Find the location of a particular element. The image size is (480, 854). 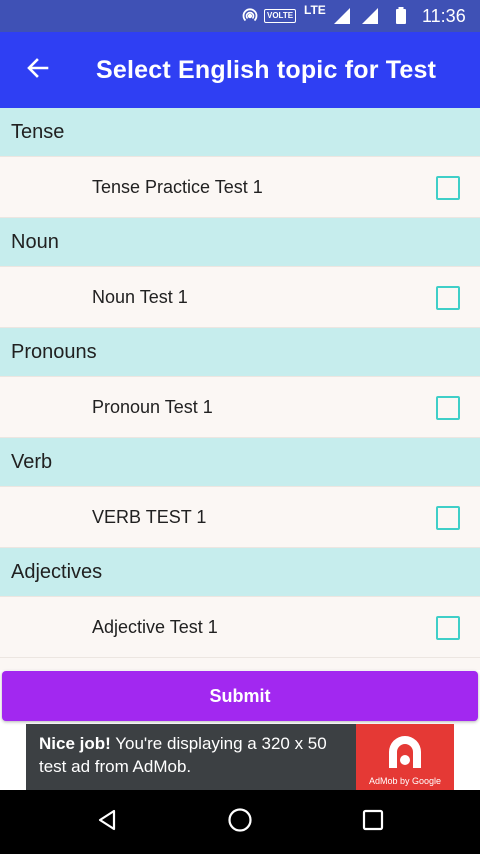

recents-square-icon is located at coordinates (373, 822).